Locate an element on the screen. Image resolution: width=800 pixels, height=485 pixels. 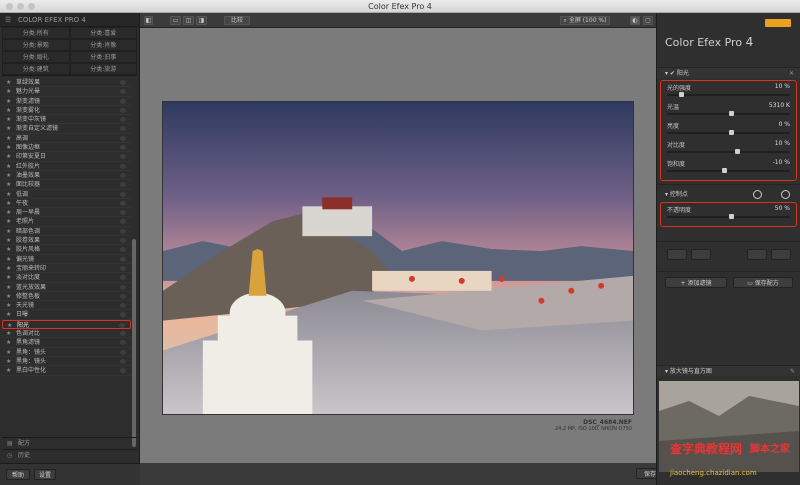
filter-list-item: ★ 面比较器 is located at coordinates (66, 185).